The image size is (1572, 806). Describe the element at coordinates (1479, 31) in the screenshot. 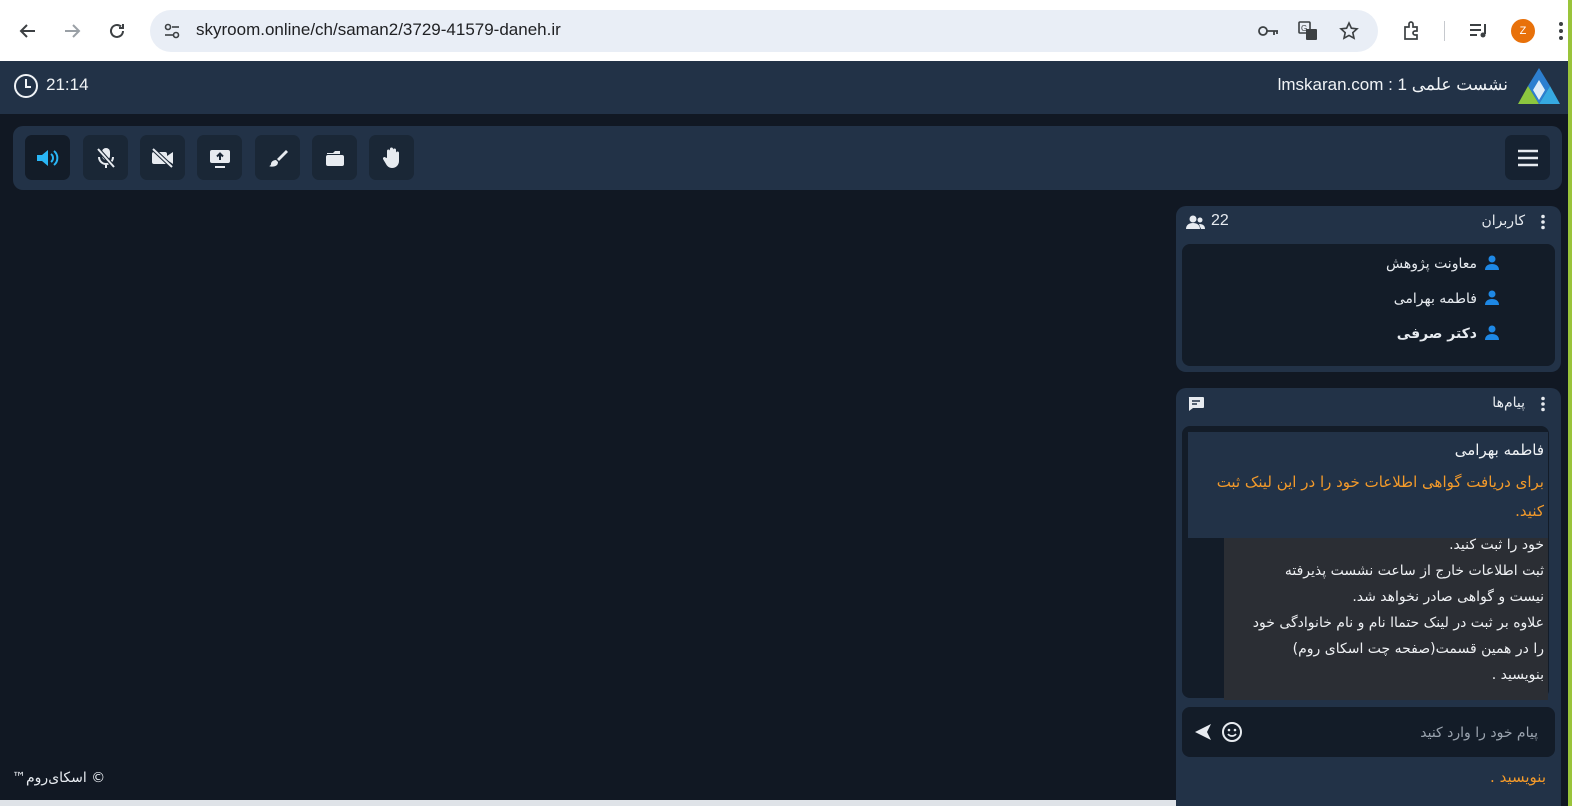

I see `media-control-icon` at that location.